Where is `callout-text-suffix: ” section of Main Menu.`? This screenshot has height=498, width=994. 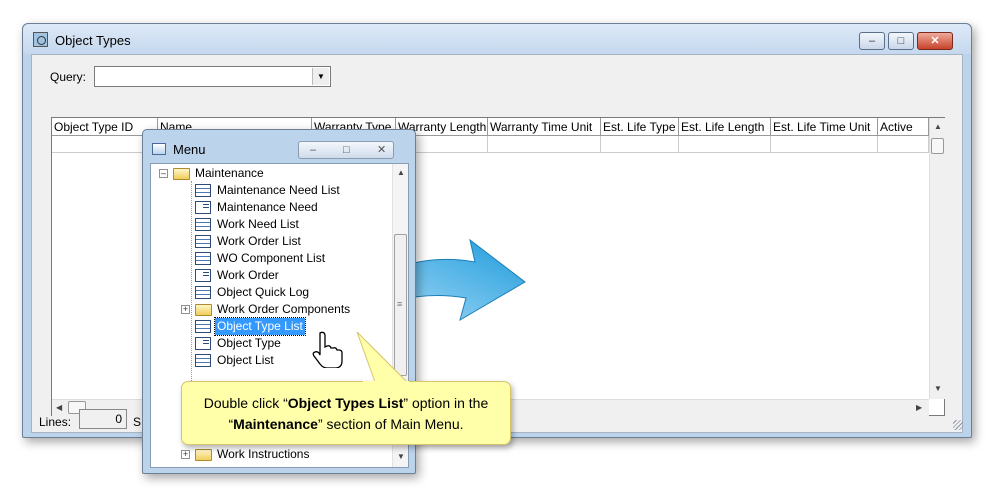 callout-text-suffix: ” section of Main Menu. is located at coordinates (390, 424).